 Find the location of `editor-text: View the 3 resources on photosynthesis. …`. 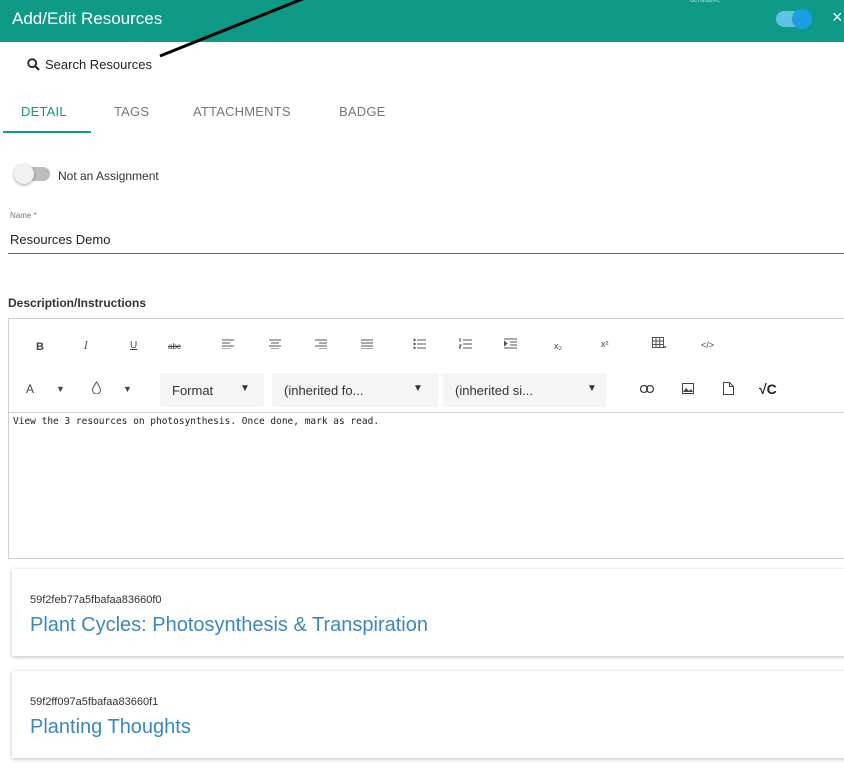

editor-text: View the 3 resources on photosynthesis. … is located at coordinates (196, 421).